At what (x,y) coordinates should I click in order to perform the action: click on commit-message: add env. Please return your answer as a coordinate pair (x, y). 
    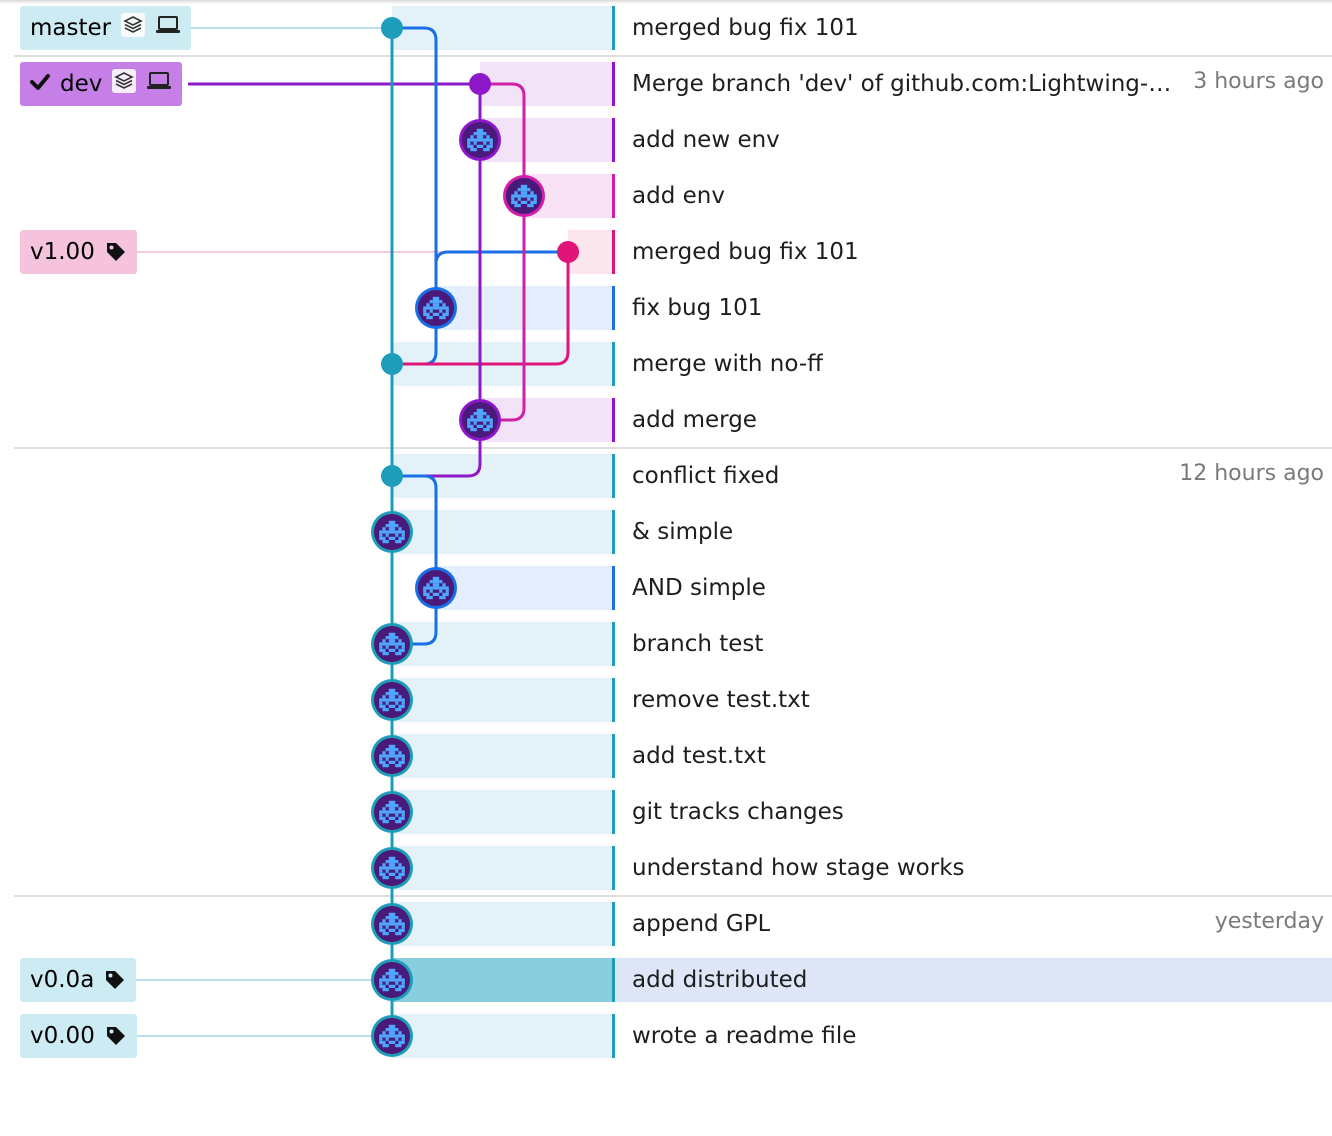
    Looking at the image, I should click on (678, 196).